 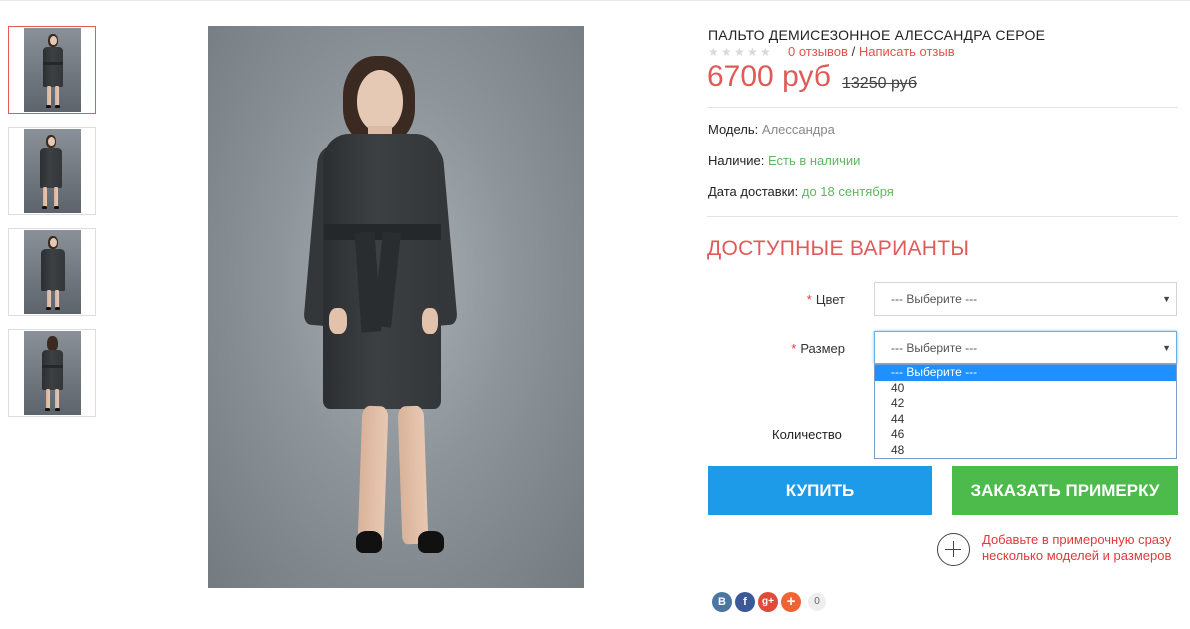 What do you see at coordinates (953, 549) in the screenshot?
I see `plus-circle-icon` at bounding box center [953, 549].